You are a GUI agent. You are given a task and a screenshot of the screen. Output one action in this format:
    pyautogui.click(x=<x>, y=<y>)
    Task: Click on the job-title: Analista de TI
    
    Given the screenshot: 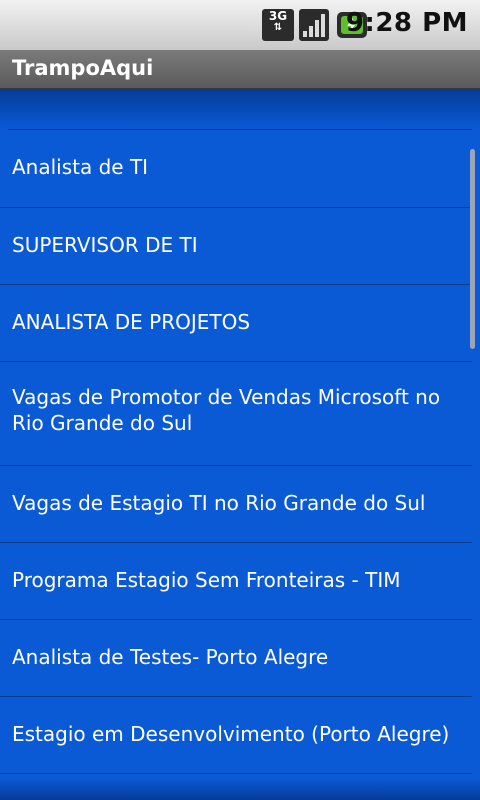 What is the action you would take?
    pyautogui.click(x=80, y=167)
    